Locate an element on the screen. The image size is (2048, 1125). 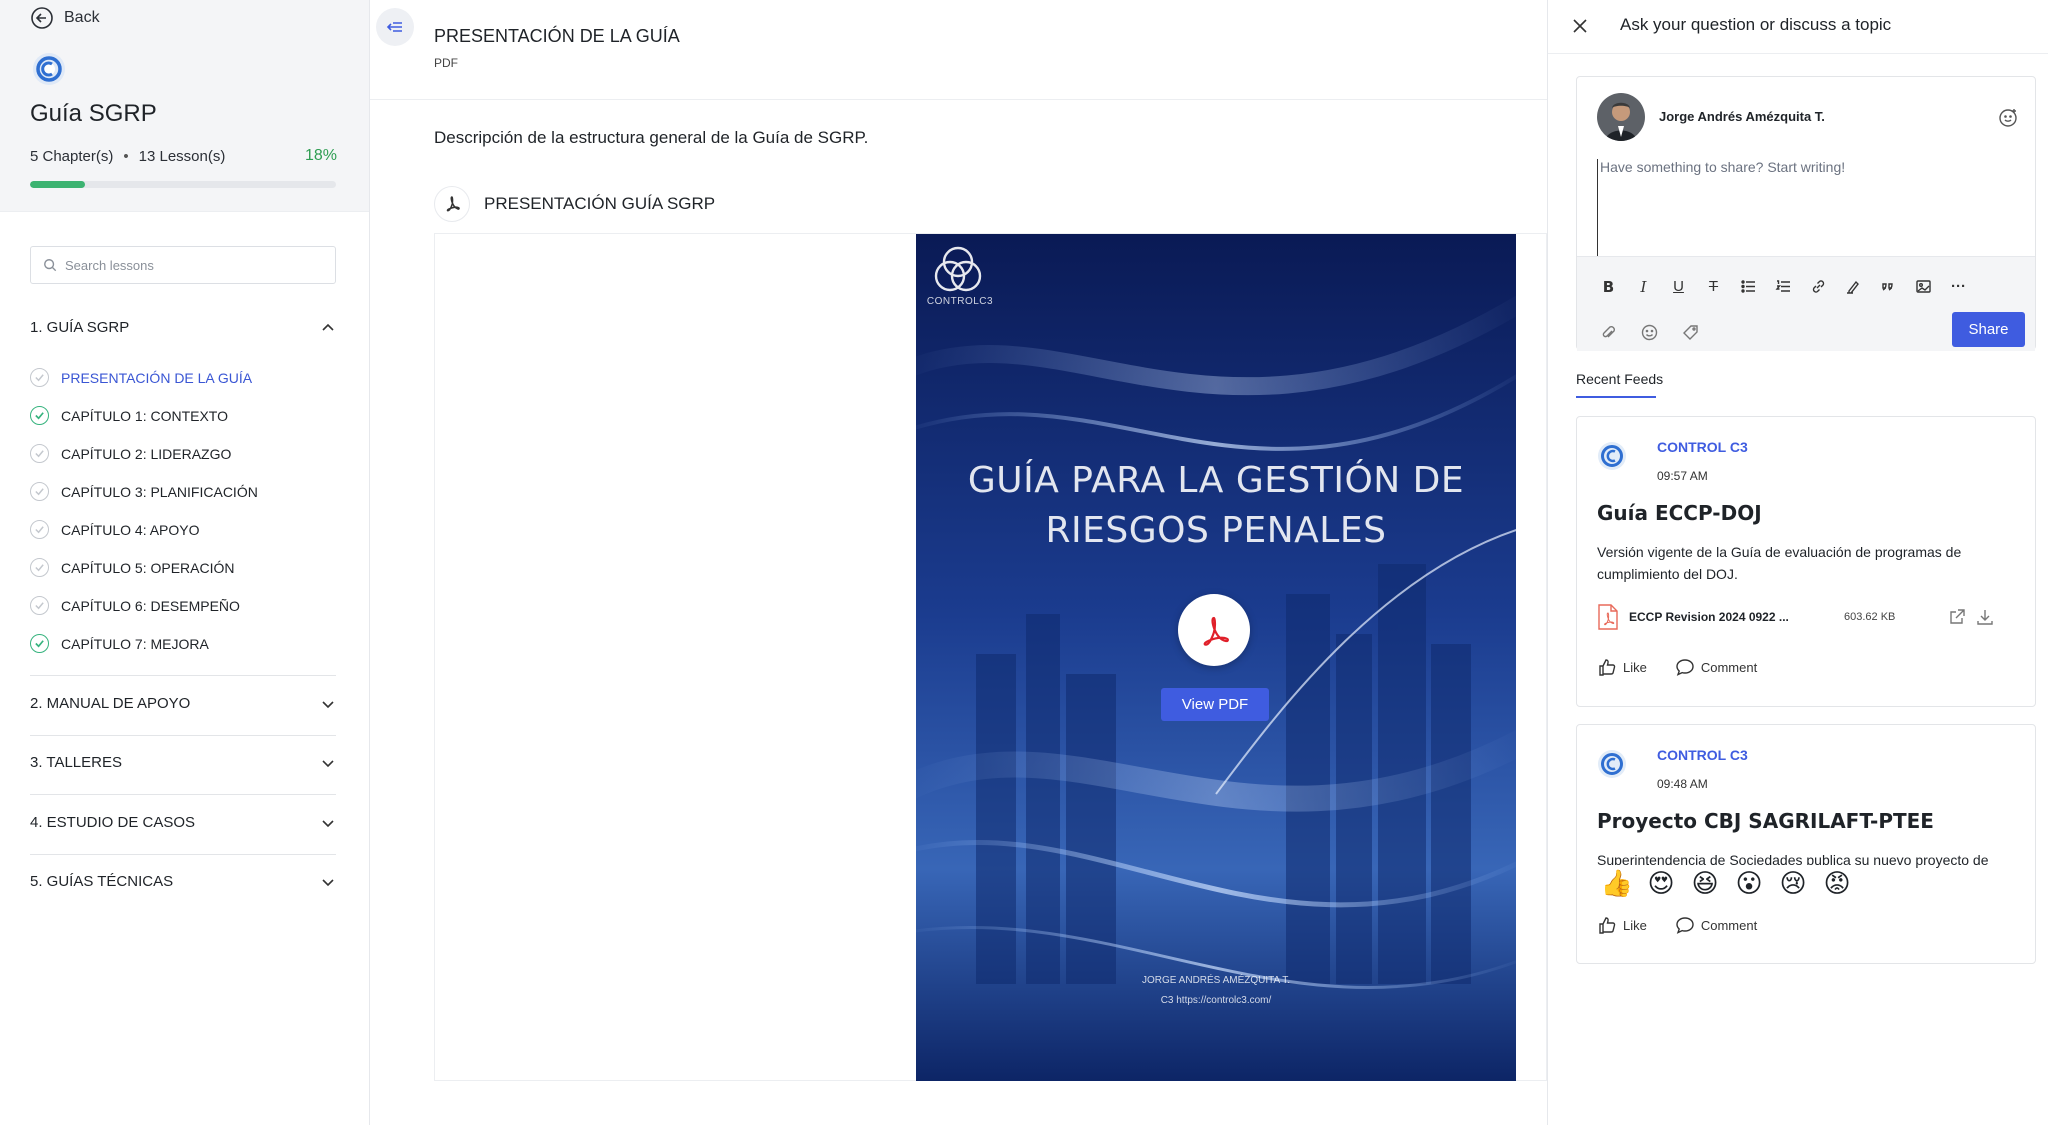
lesson-item-capitulo-3: CAPÍTULO 3: PLANIFICACIÓN is located at coordinates (144, 491).